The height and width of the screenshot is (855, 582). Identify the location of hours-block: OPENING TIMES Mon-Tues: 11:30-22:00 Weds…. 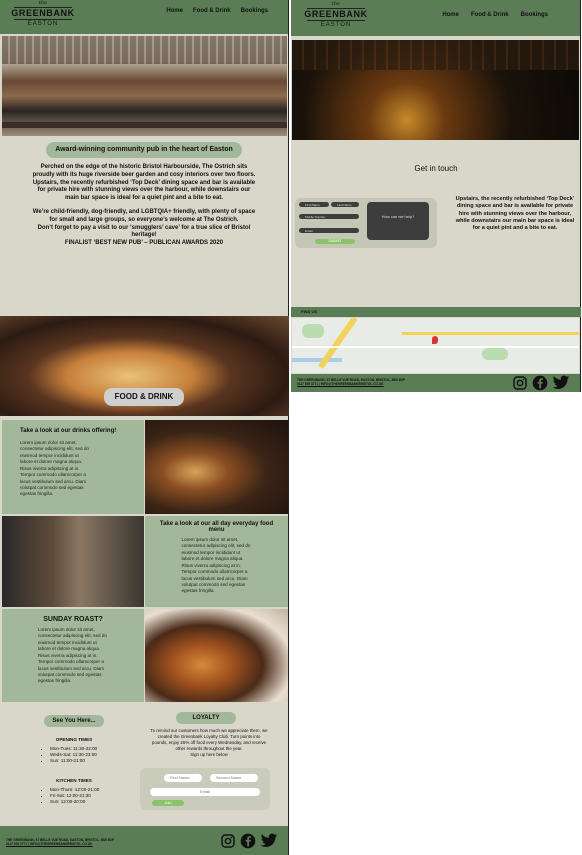
(74, 771).